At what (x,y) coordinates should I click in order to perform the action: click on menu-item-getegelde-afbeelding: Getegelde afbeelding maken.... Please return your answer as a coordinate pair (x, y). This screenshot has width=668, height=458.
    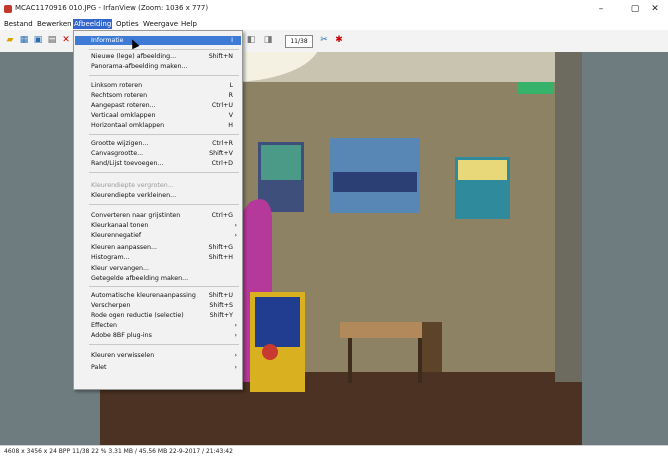
    Looking at the image, I should click on (158, 278).